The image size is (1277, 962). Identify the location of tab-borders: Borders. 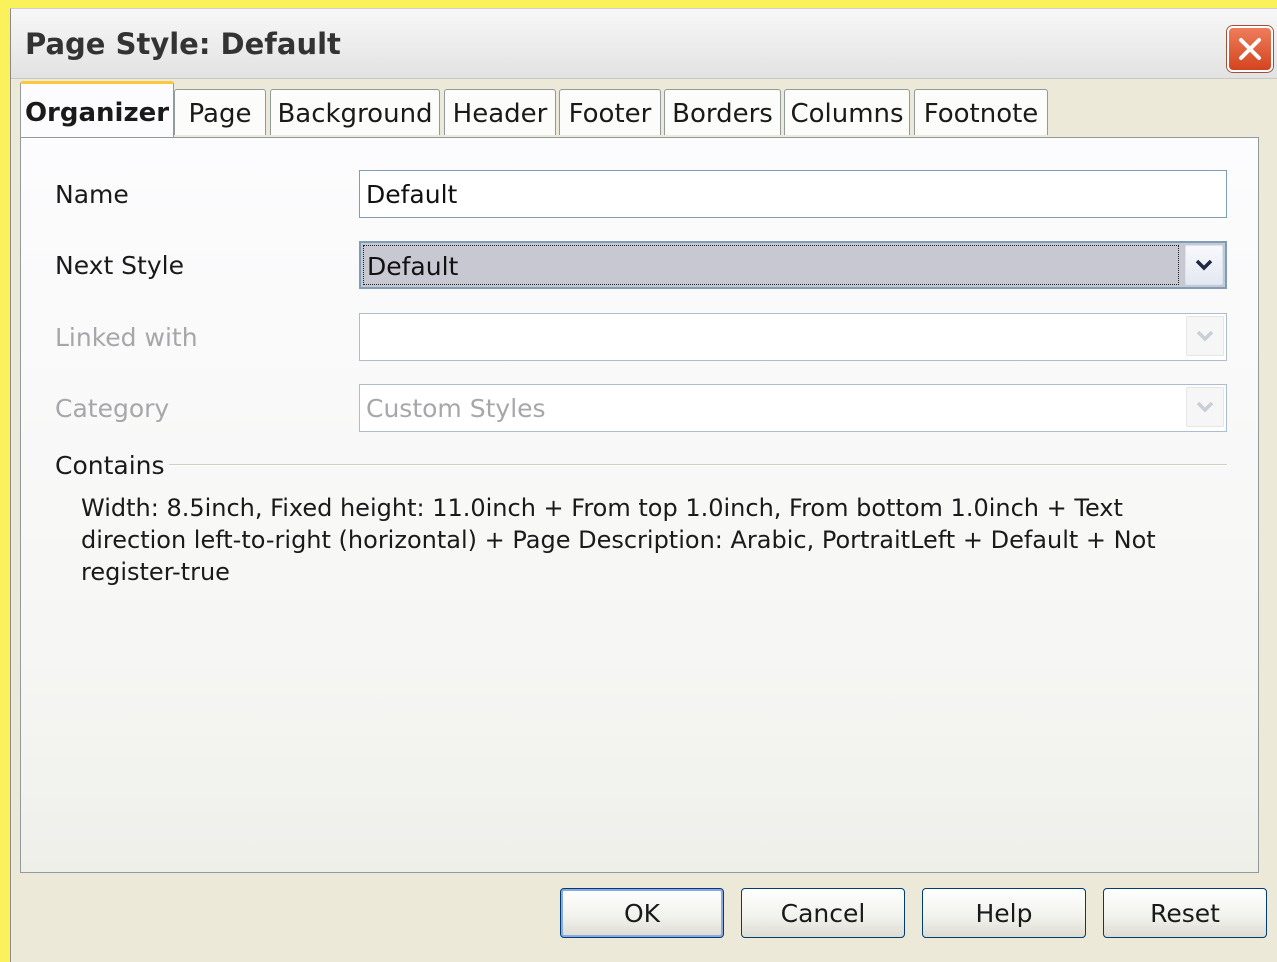
(722, 112).